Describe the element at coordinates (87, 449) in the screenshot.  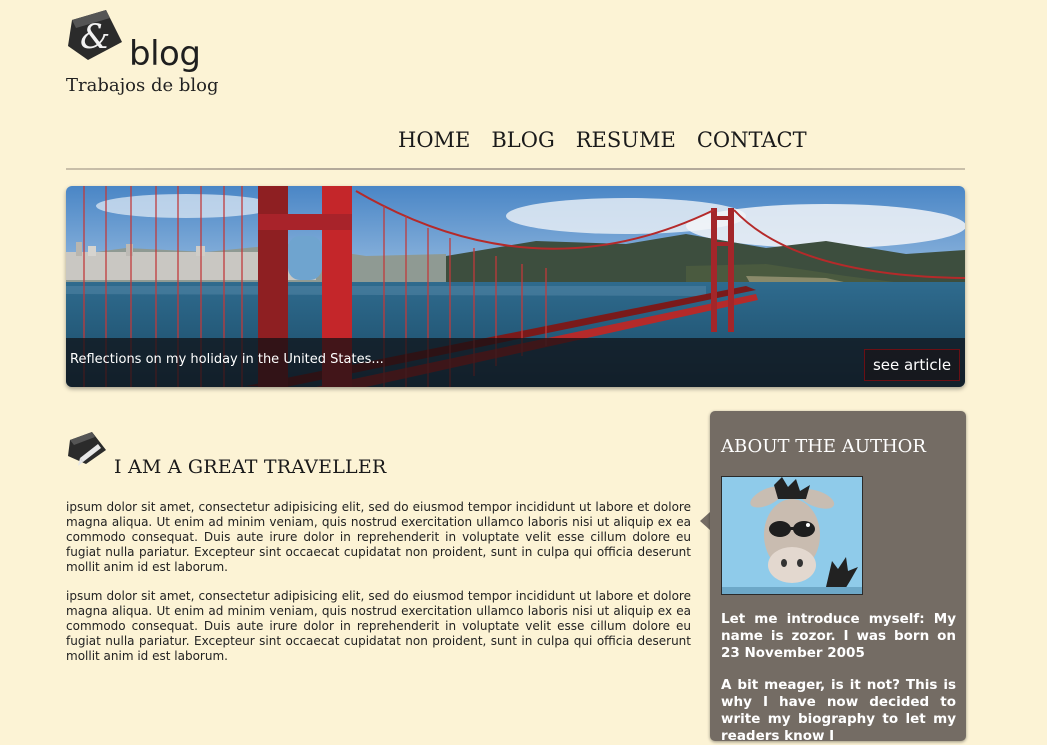
I see `pen-icon` at that location.